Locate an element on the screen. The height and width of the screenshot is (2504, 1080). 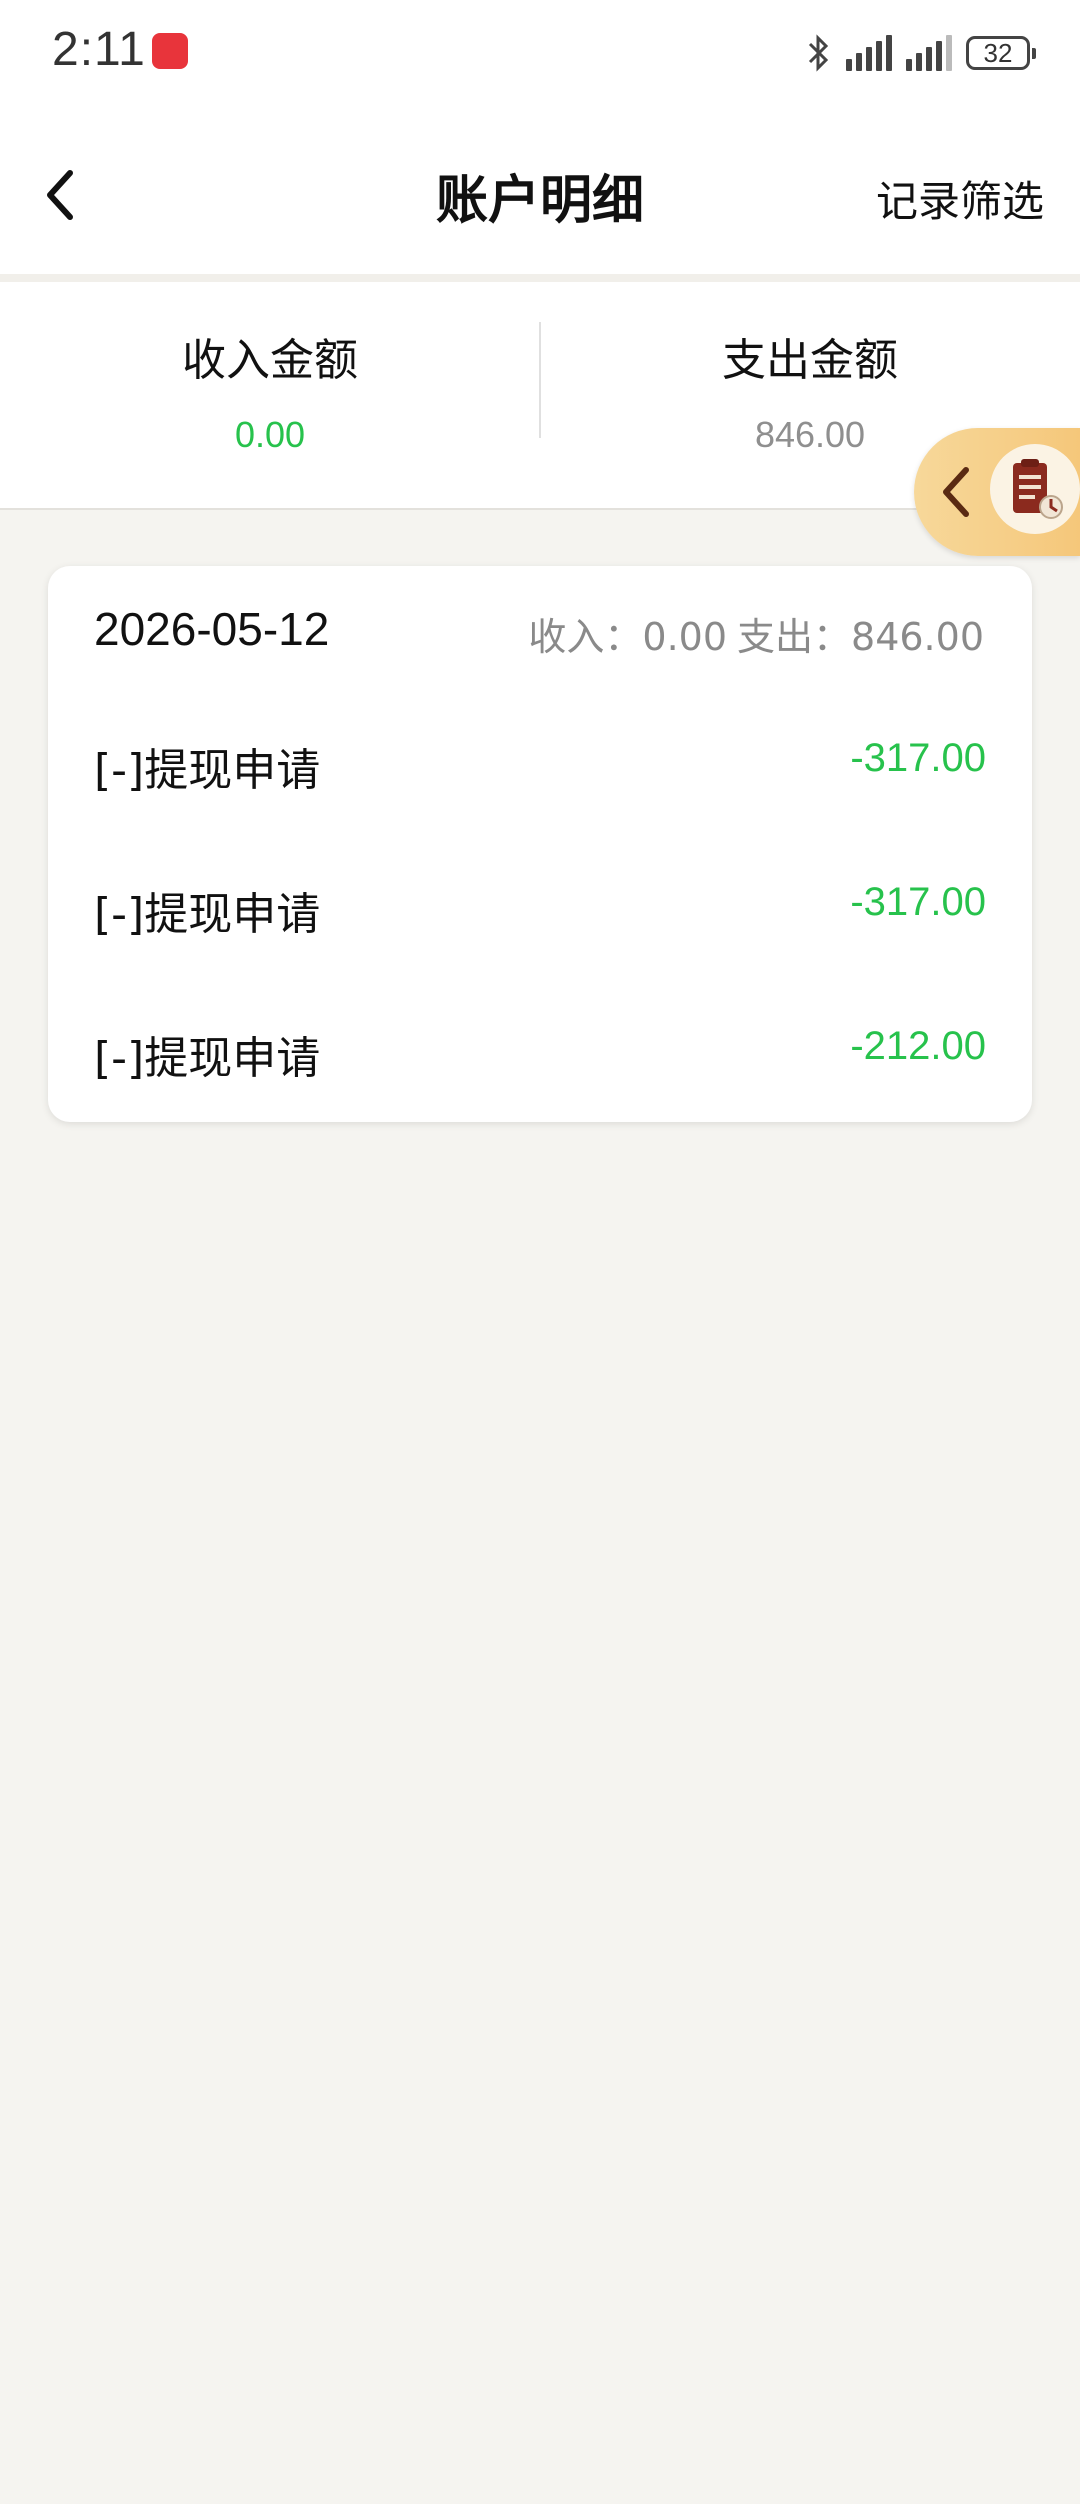
nav-divider is located at coordinates (540, 278).